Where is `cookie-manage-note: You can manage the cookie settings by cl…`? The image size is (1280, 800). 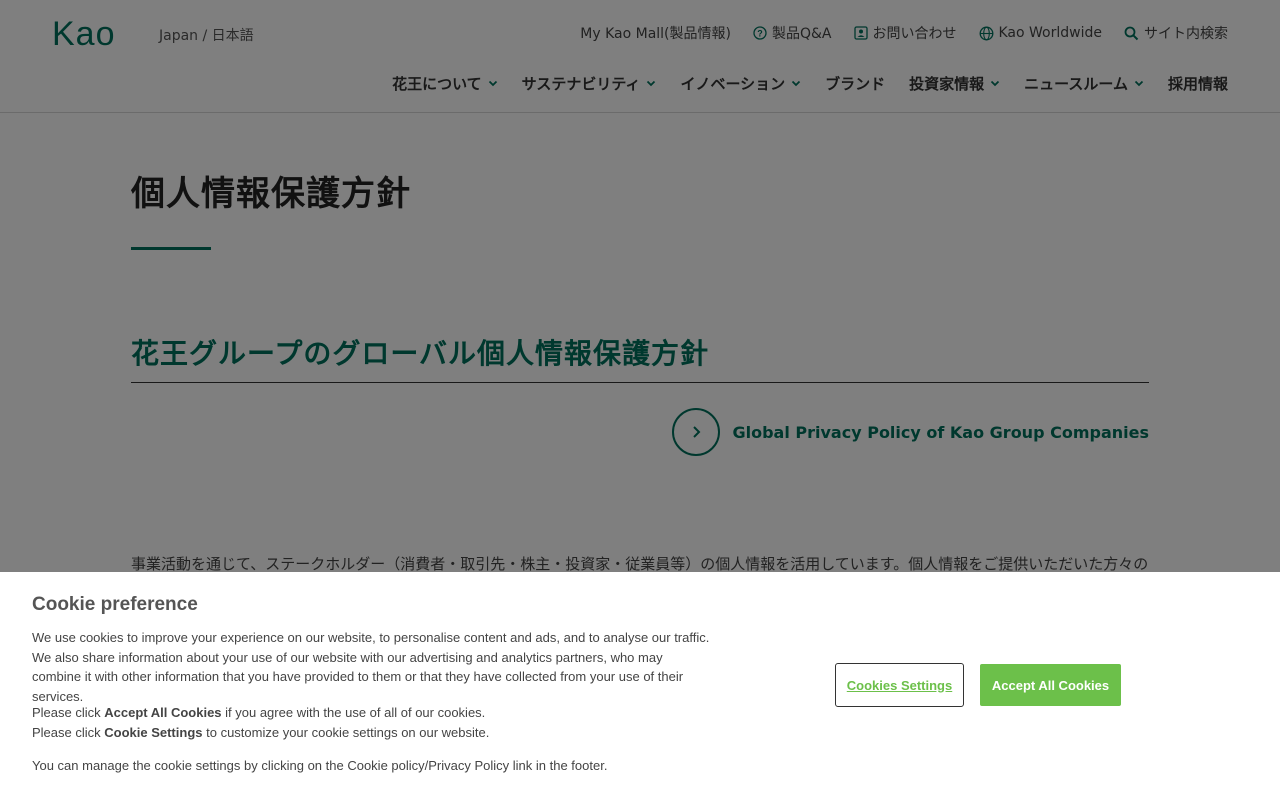 cookie-manage-note: You can manage the cookie settings by cl… is located at coordinates (320, 765).